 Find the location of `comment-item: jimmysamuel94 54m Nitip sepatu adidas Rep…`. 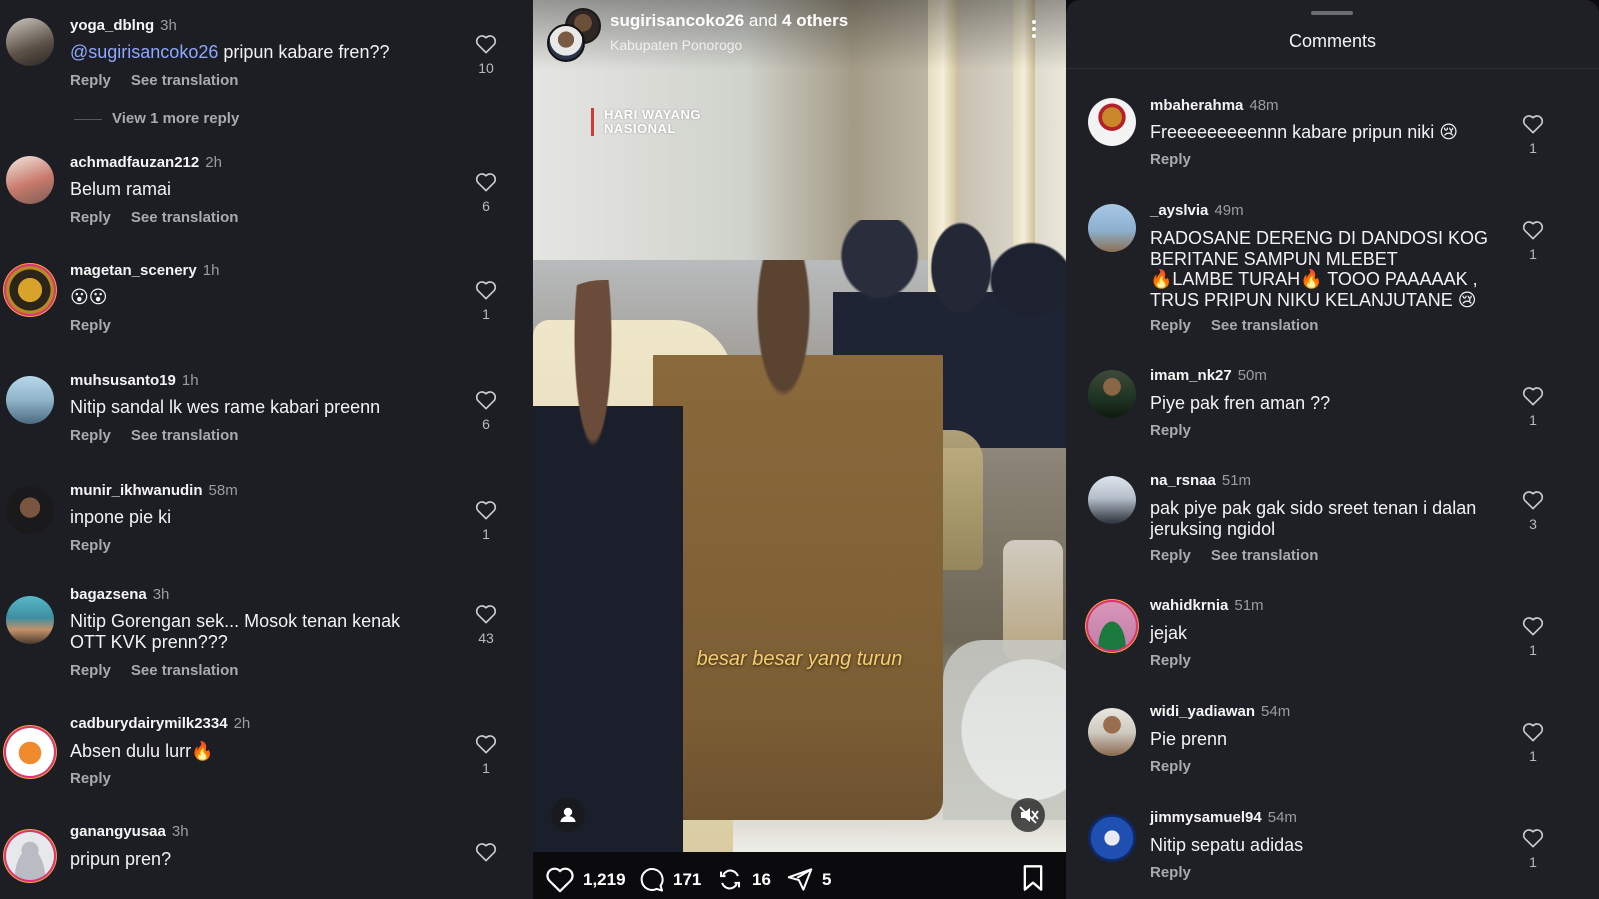

comment-item: jimmysamuel94 54m Nitip sepatu adidas Rep… is located at coordinates (1332, 852).